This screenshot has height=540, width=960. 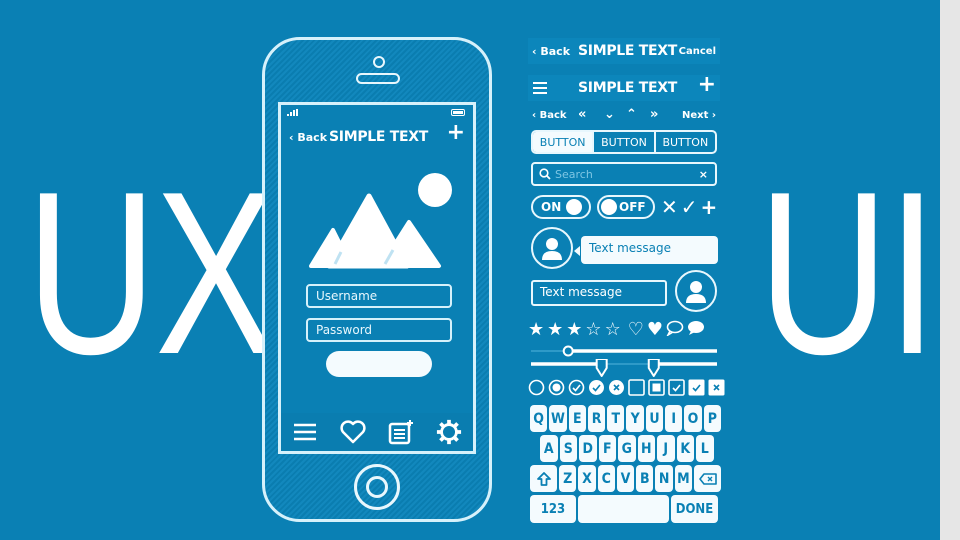 What do you see at coordinates (401, 432) in the screenshot?
I see `notes-icon` at bounding box center [401, 432].